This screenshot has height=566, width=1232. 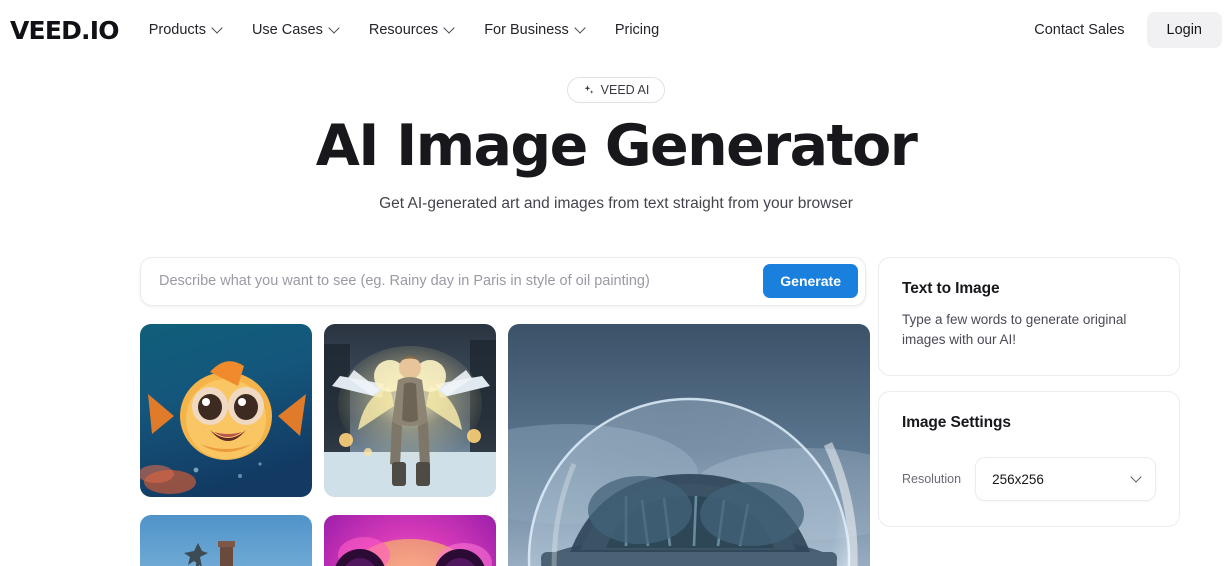 I want to click on nav-label: Pricing, so click(x=637, y=29).